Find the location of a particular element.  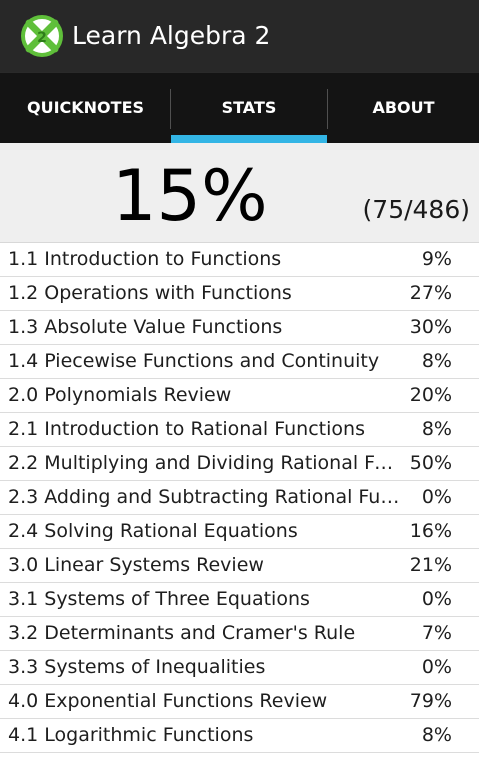

list-item: 4.0 Exponential Functions Review 79% is located at coordinates (239, 702).